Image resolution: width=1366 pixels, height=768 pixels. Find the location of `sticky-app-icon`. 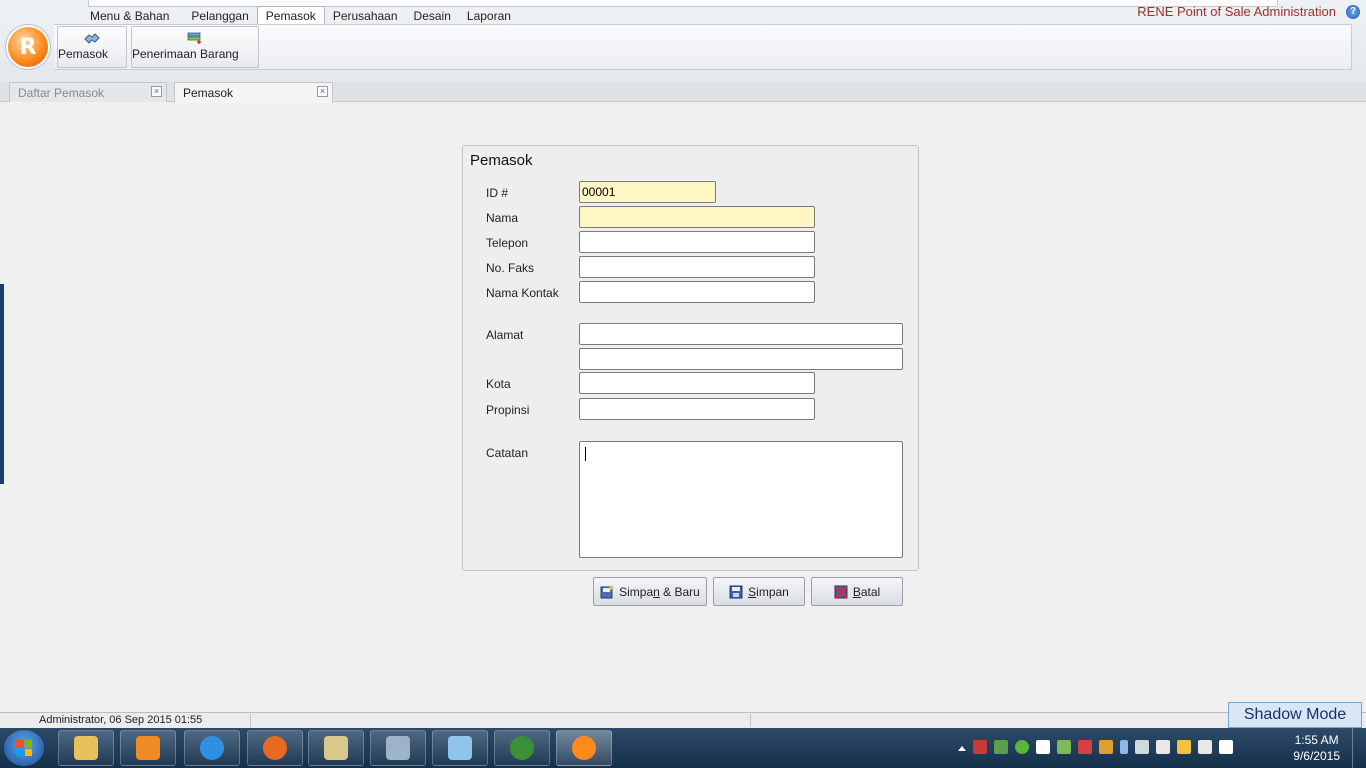

sticky-app-icon is located at coordinates (460, 748).